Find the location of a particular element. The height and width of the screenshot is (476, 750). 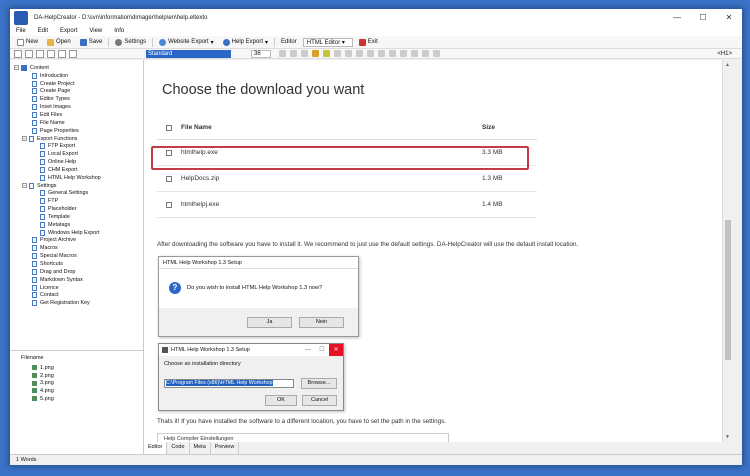

cancel-button: Cancel is located at coordinates (319, 400).